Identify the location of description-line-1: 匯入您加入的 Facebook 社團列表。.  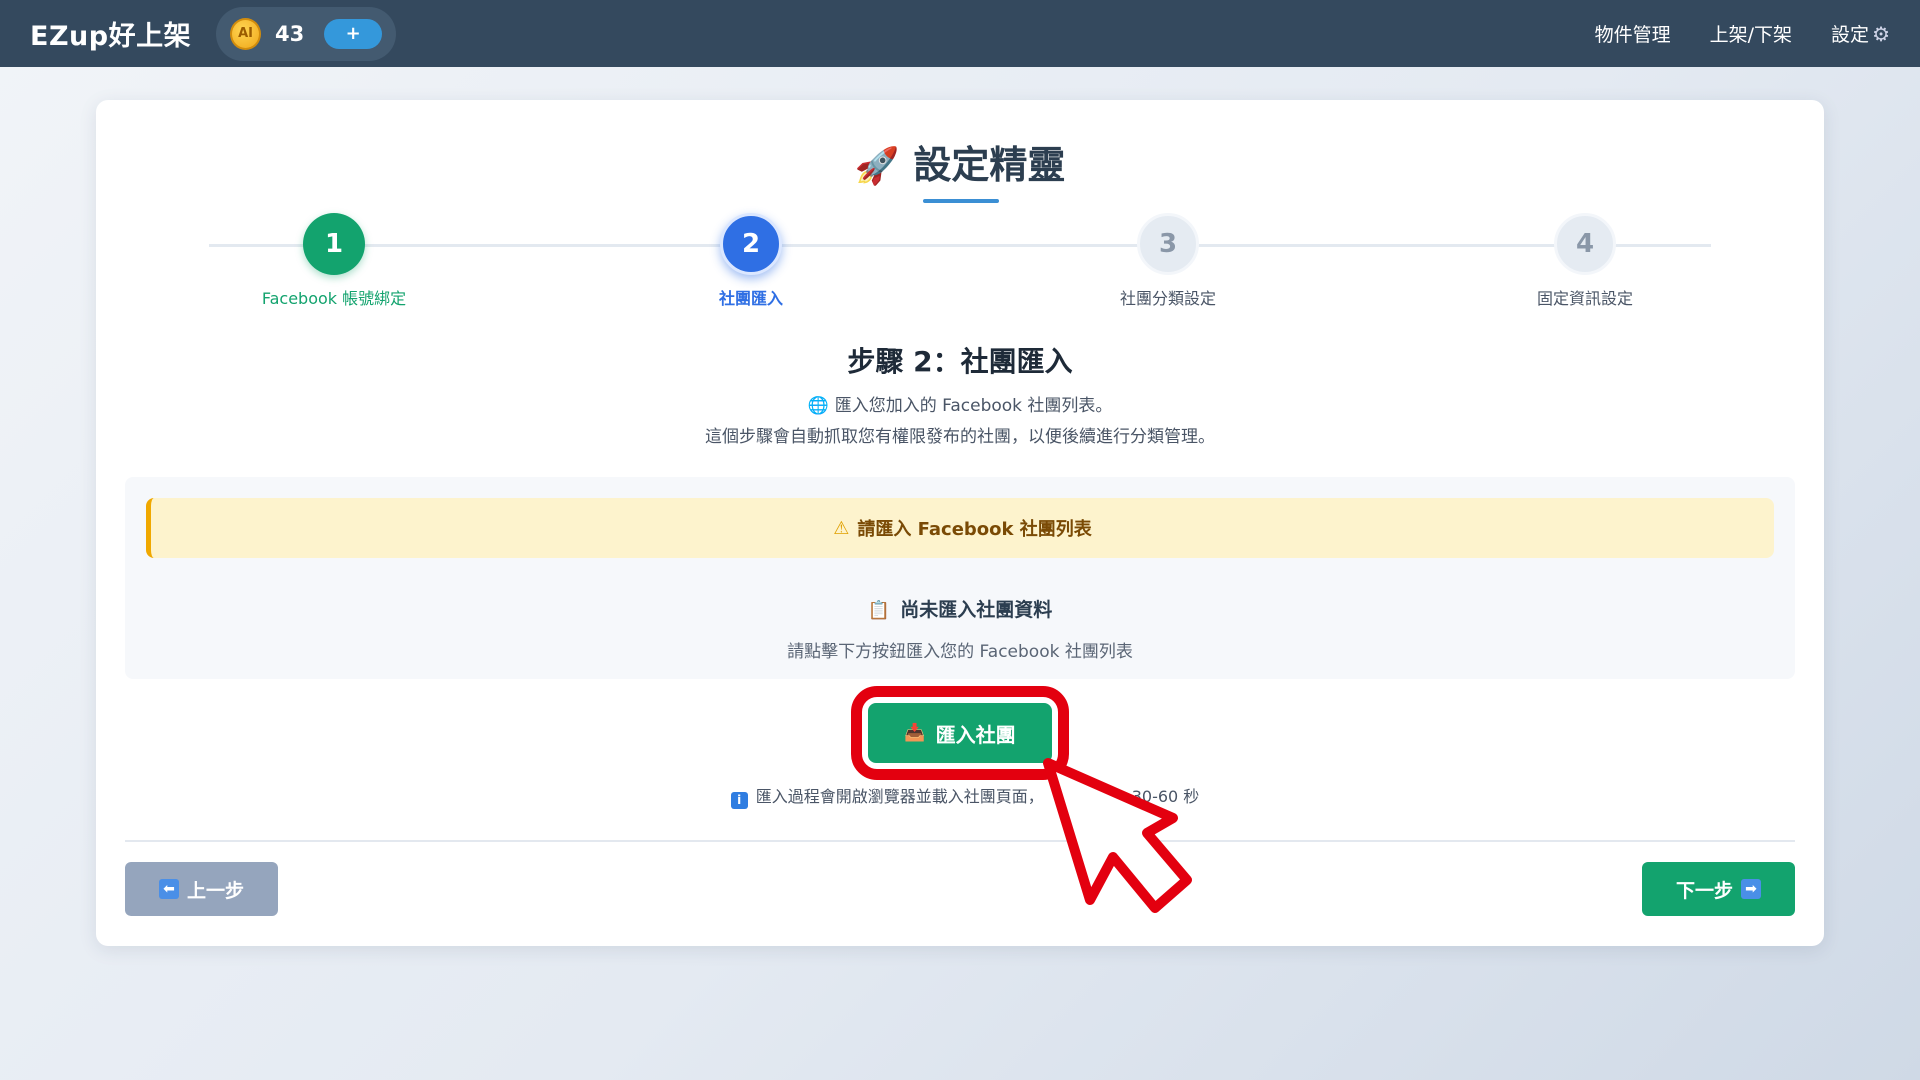
(973, 406).